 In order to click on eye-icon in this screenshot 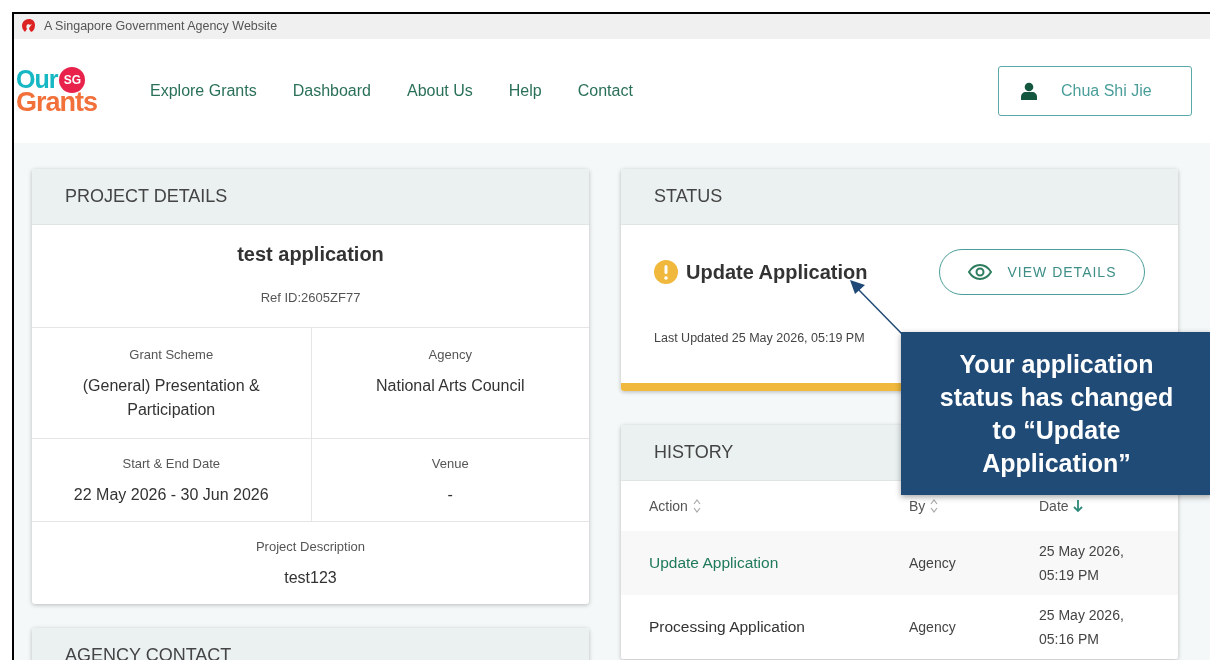, I will do `click(979, 272)`.